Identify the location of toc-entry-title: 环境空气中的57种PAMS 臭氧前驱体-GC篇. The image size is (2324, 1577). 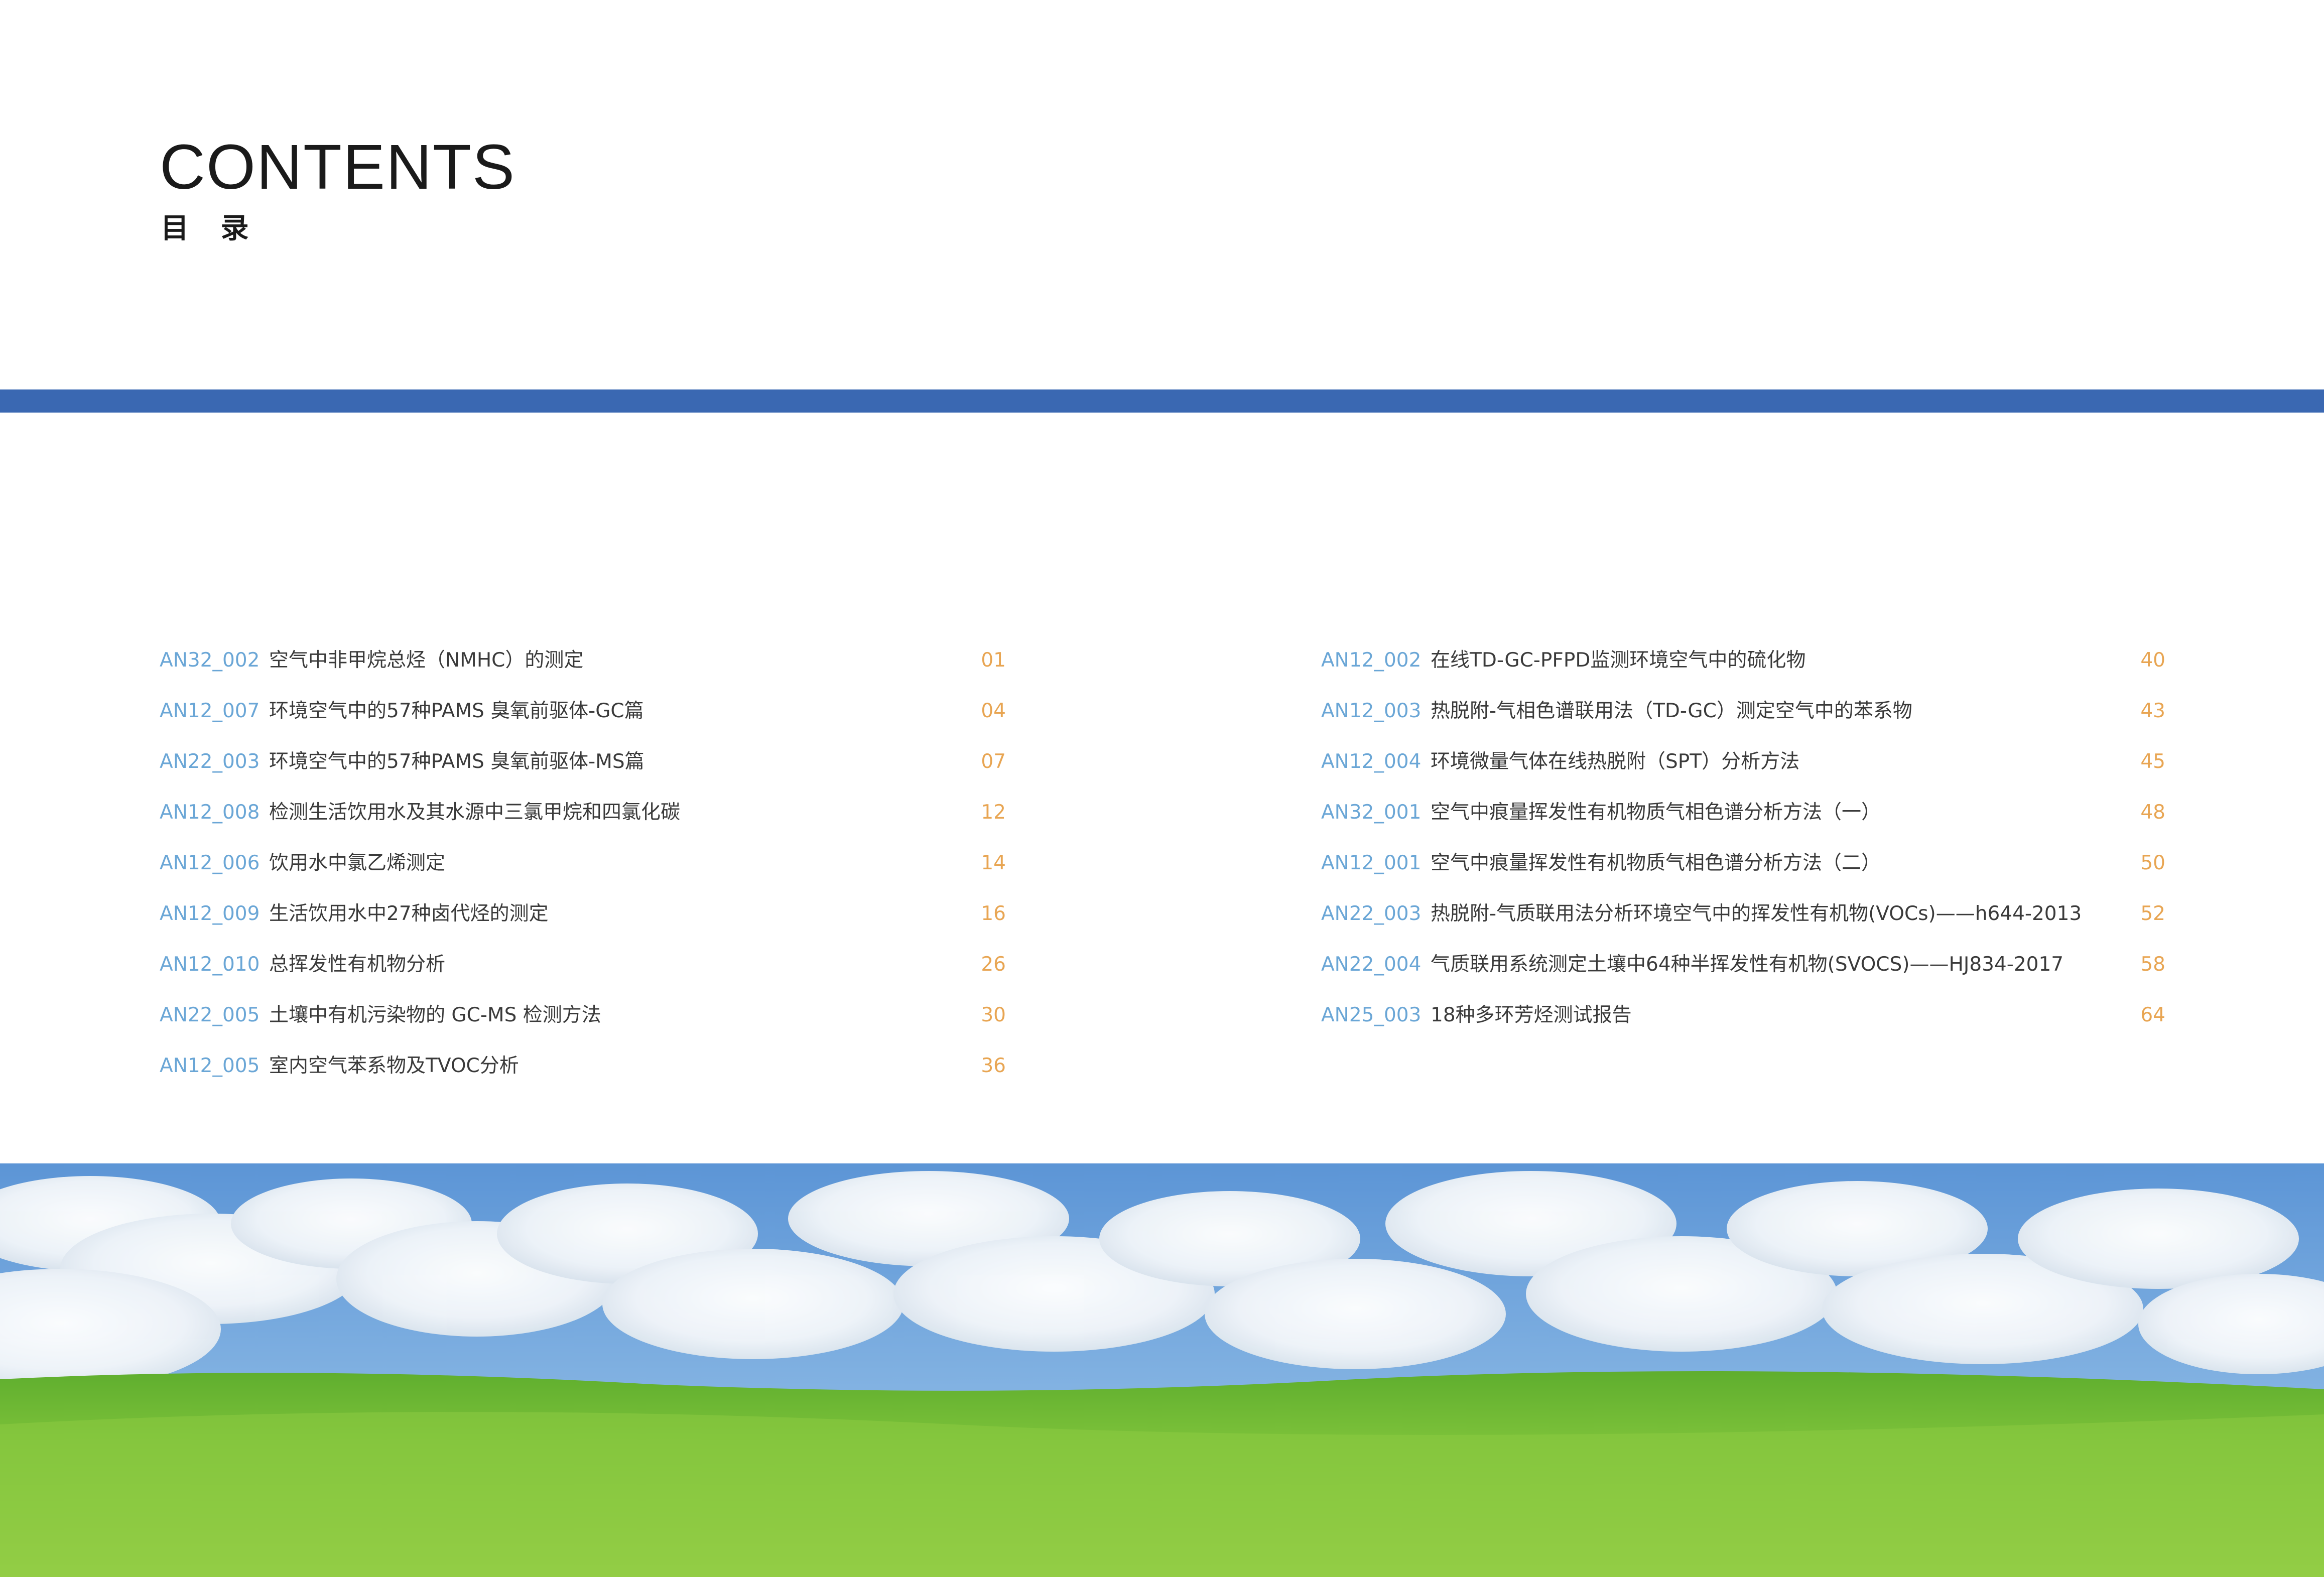
(456, 711).